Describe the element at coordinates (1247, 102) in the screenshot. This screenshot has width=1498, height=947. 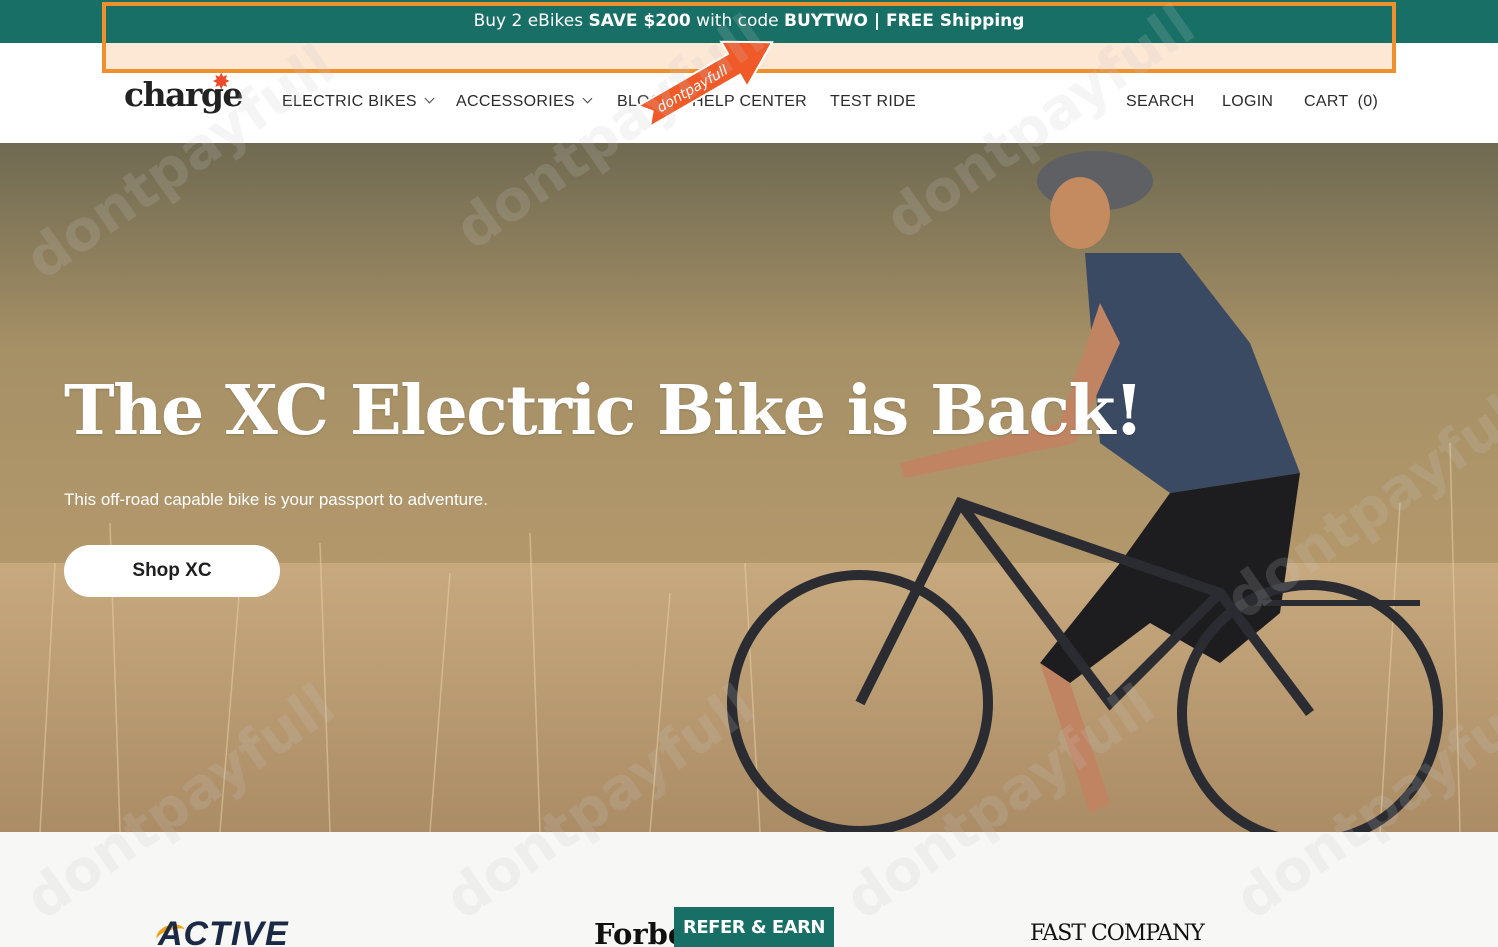
I see `login-link: LOGIN` at that location.